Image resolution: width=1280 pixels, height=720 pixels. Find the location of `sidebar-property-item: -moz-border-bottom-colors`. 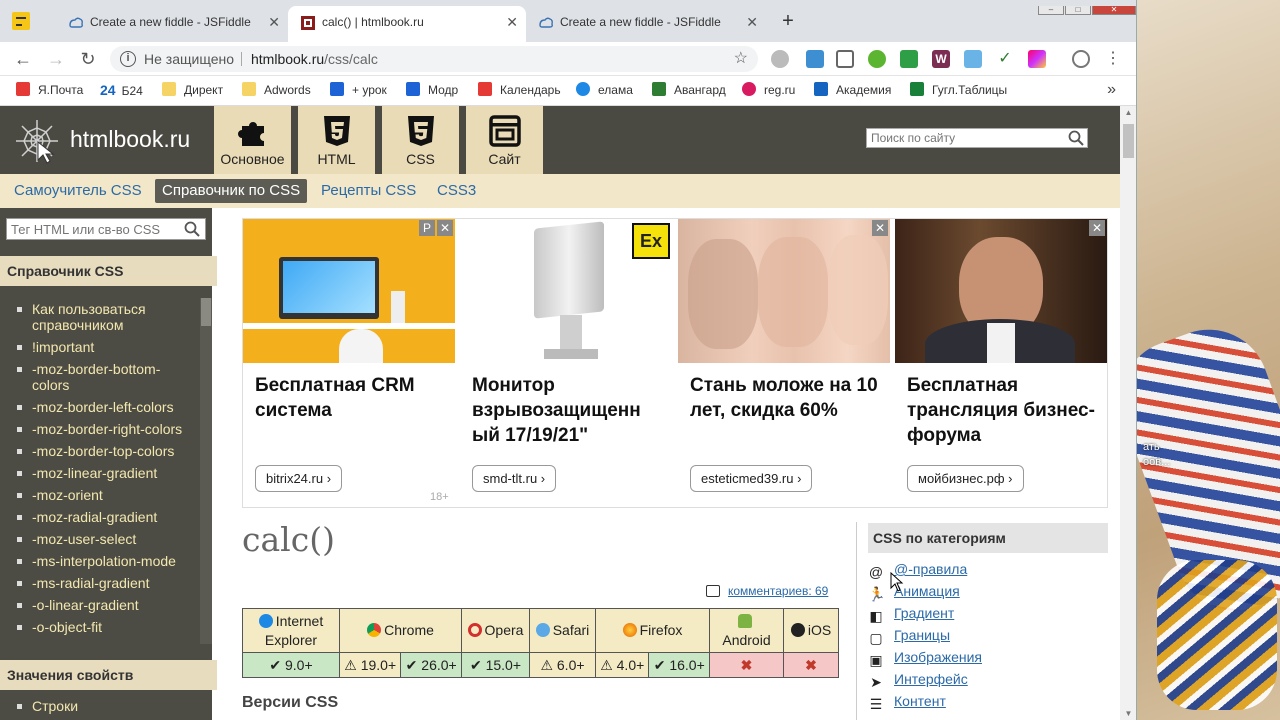

sidebar-property-item: -moz-border-bottom-colors is located at coordinates (100, 377).